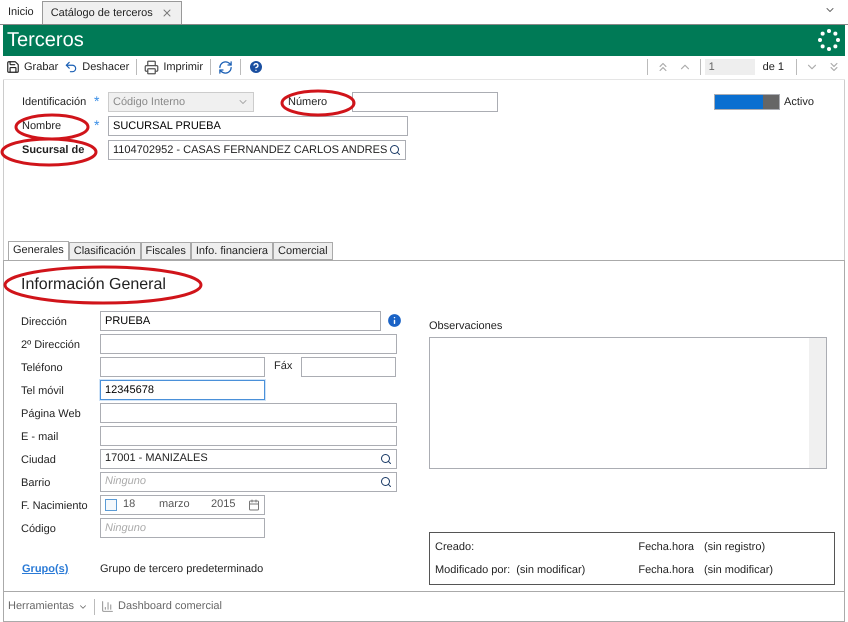 The width and height of the screenshot is (848, 622). Describe the element at coordinates (256, 67) in the screenshot. I see `help-icon` at that location.